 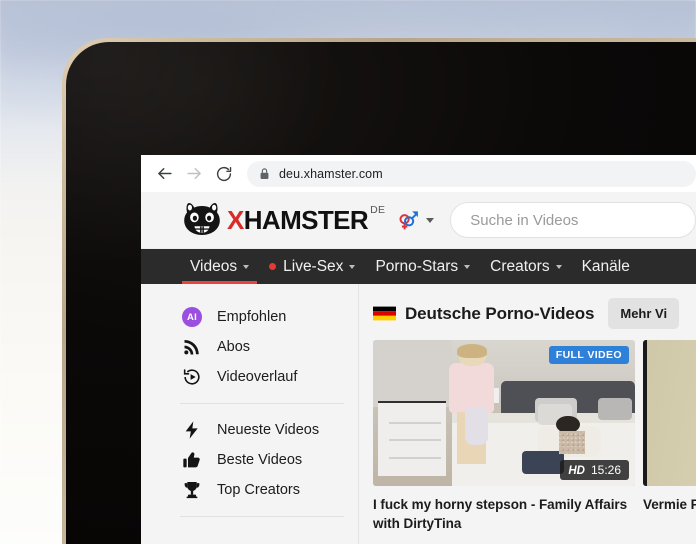 What do you see at coordinates (504, 413) in the screenshot?
I see `video-thumbnail: FULL VIDEO HD 15:26` at bounding box center [504, 413].